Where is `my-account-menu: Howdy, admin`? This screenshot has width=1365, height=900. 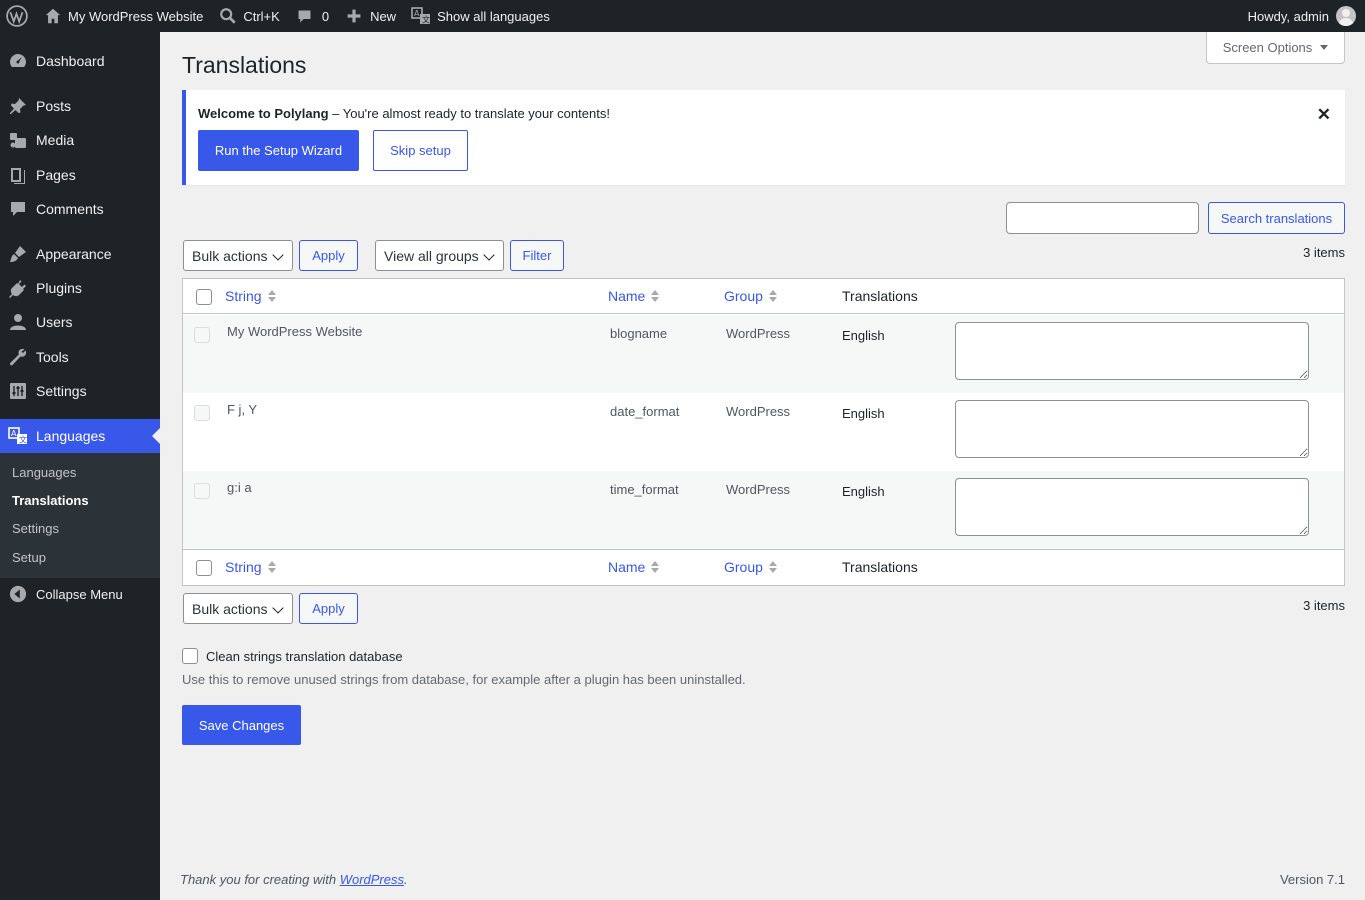 my-account-menu: Howdy, admin is located at coordinates (1306, 16).